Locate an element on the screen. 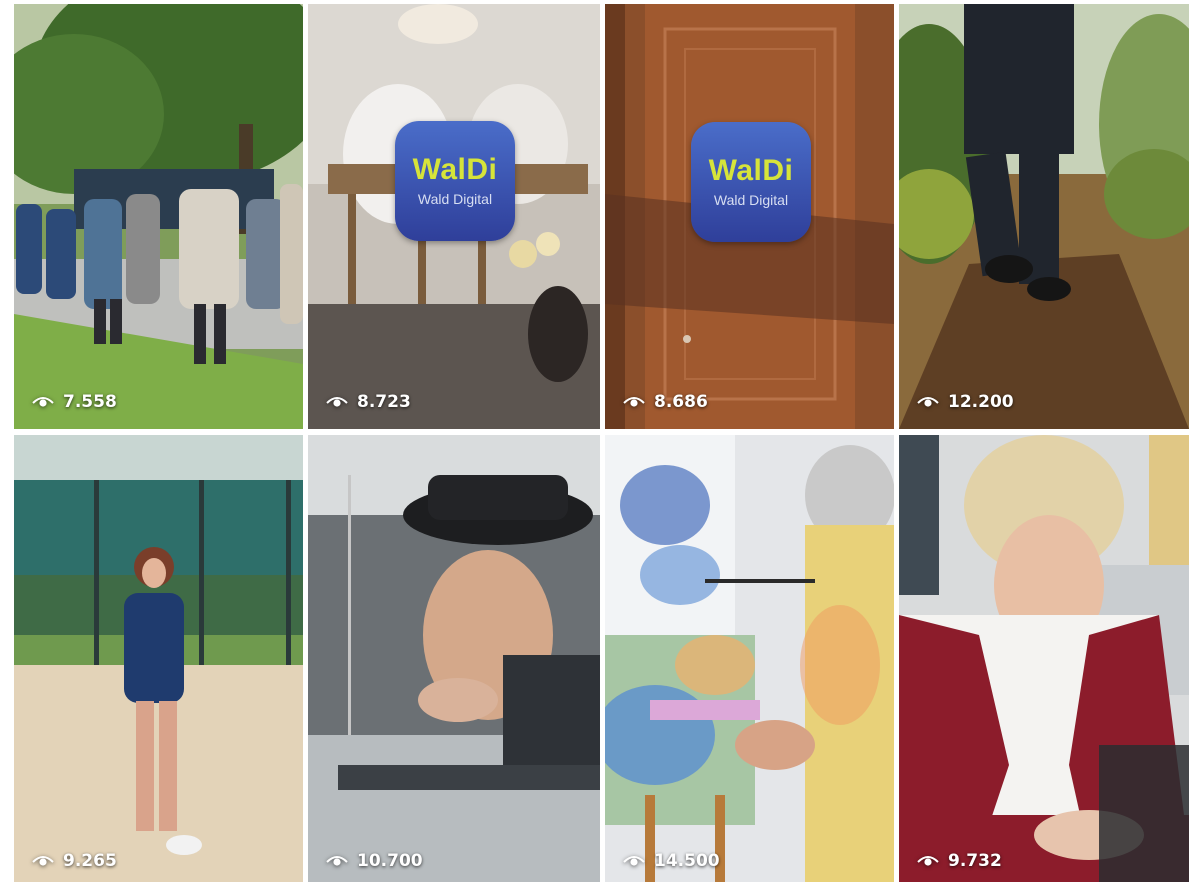 This screenshot has width=1191, height=882. view-count-value: 9.265 is located at coordinates (90, 861).